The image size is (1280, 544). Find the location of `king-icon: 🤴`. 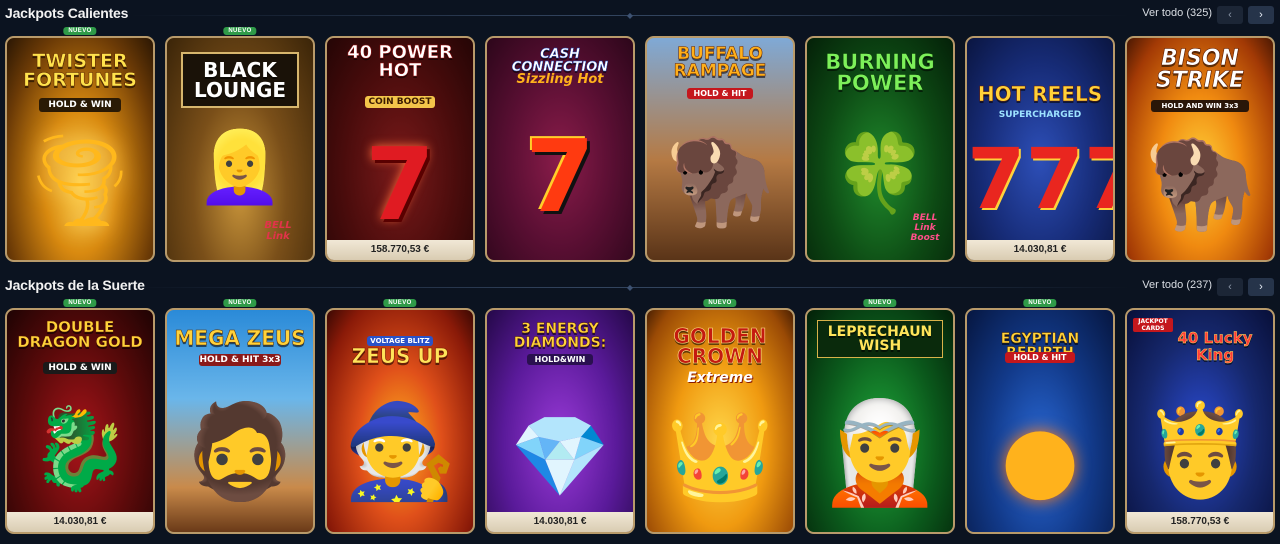

king-icon: 🤴 is located at coordinates (1200, 450).